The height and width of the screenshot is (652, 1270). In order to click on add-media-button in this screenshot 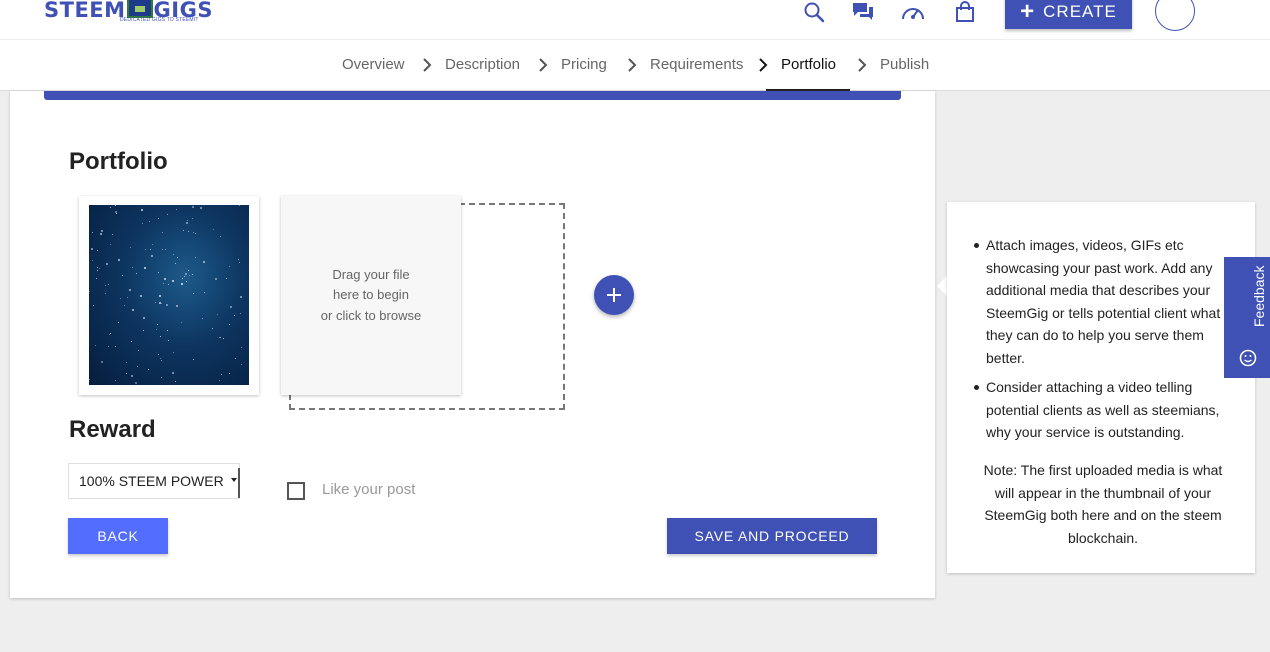, I will do `click(614, 295)`.